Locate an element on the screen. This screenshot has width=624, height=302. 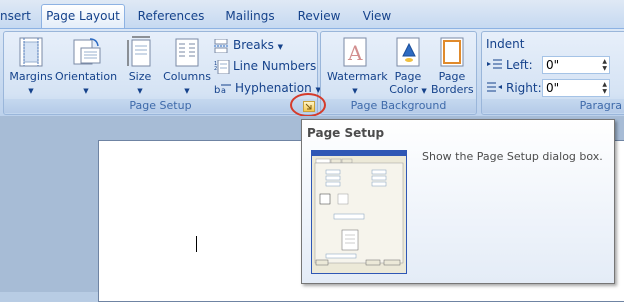
page-color-label-2: Color ▼ is located at coordinates (408, 90).